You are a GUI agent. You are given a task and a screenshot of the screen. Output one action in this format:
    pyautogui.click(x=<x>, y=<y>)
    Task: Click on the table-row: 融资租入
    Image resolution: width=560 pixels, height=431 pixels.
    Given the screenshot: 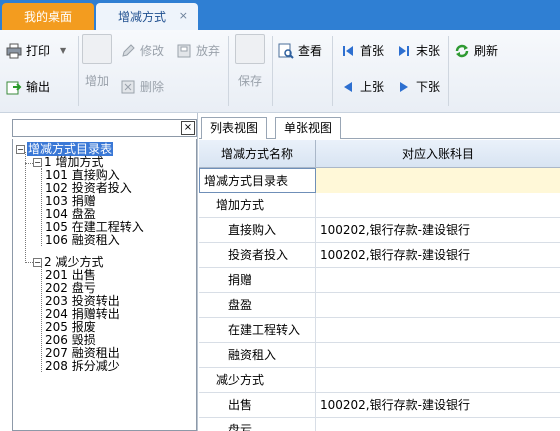 What is the action you would take?
    pyautogui.click(x=379, y=355)
    